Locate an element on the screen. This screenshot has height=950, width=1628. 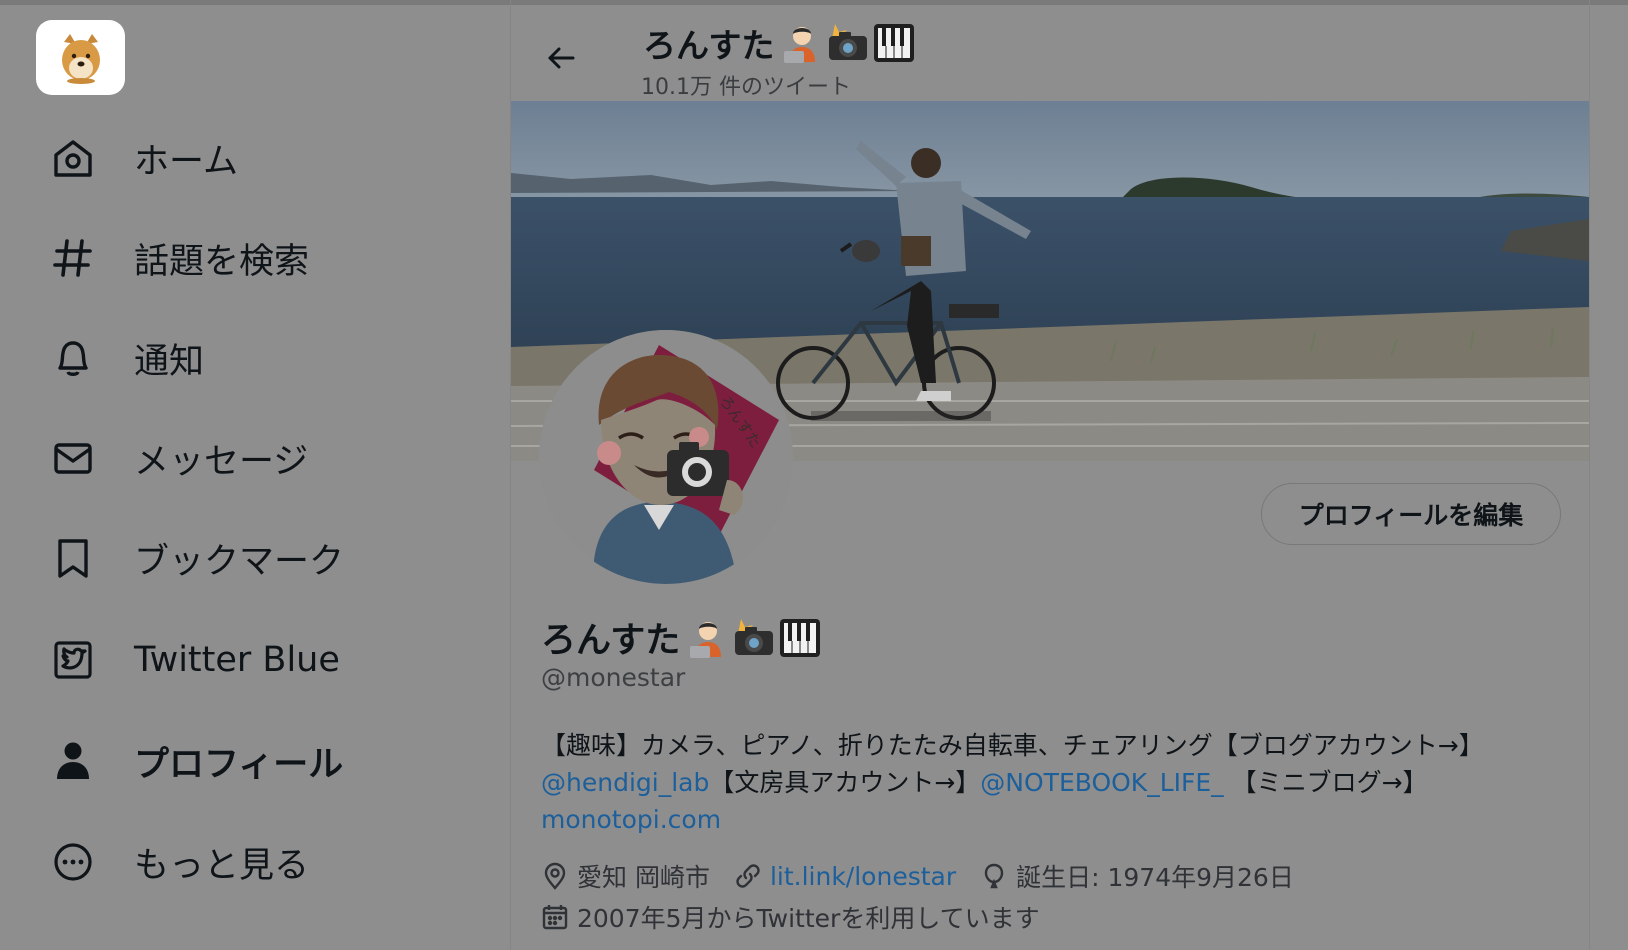
header-title: ろんすた is located at coordinates (779, 43).